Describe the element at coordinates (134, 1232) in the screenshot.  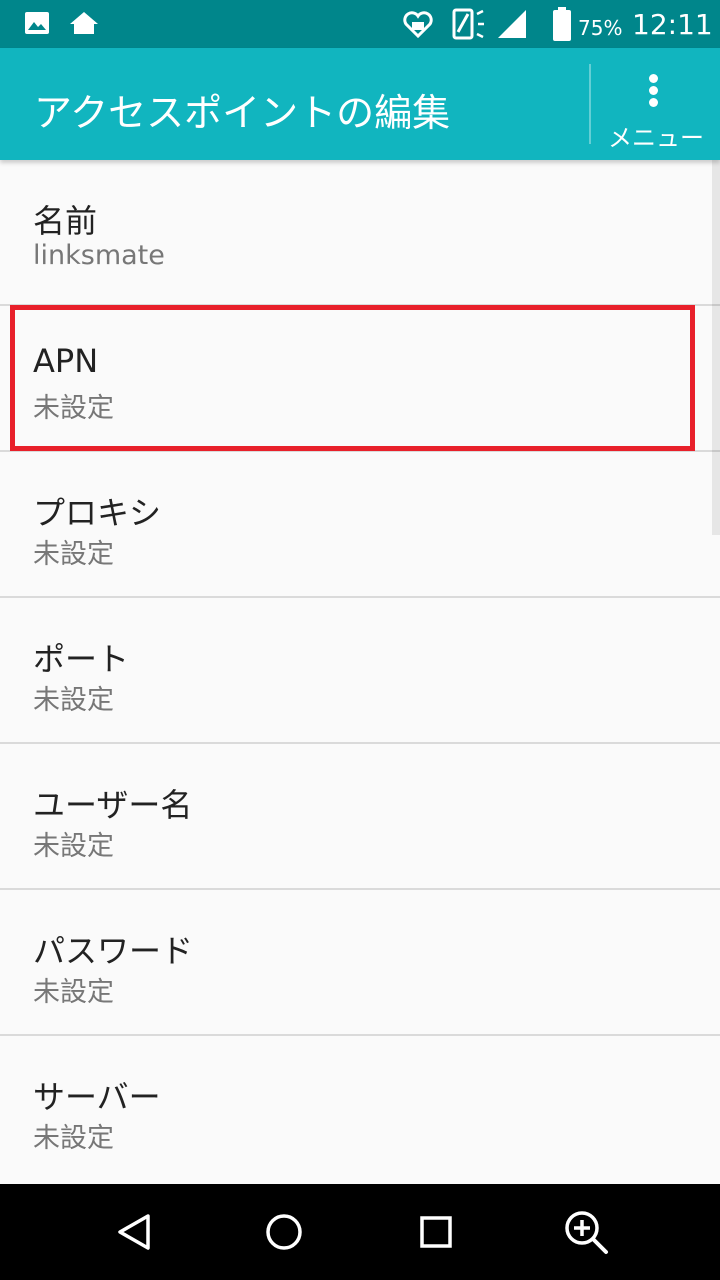
I see `back-icon` at that location.